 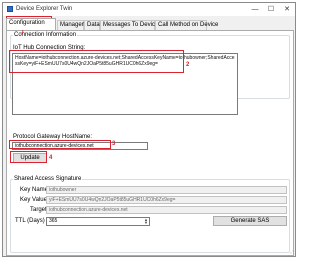 What do you see at coordinates (28, 157) in the screenshot?
I see `highlight-update` at bounding box center [28, 157].